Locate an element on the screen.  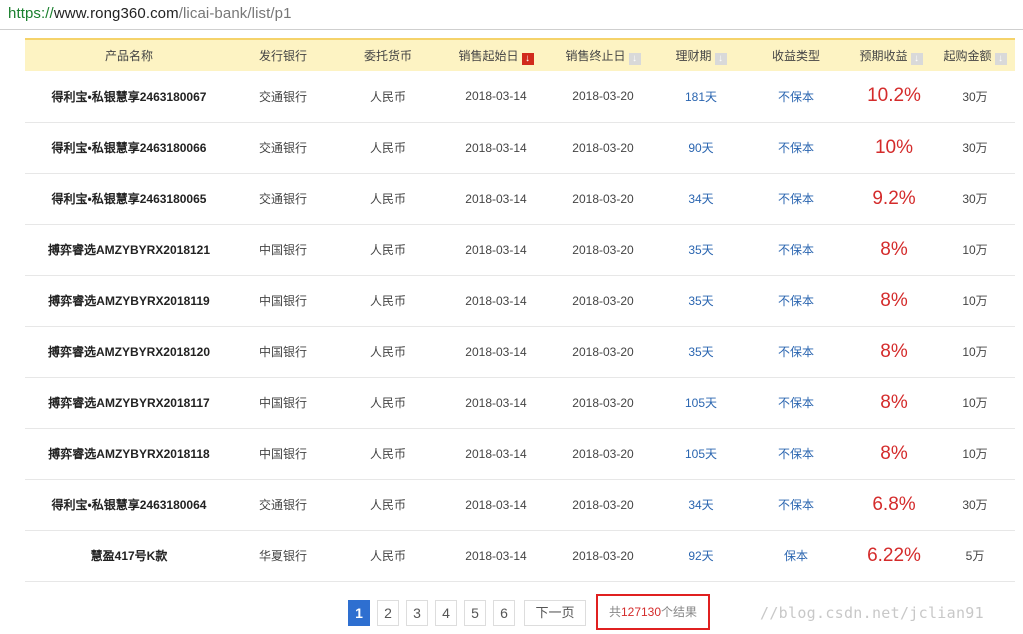
page-button-6: 6 is located at coordinates (504, 613).